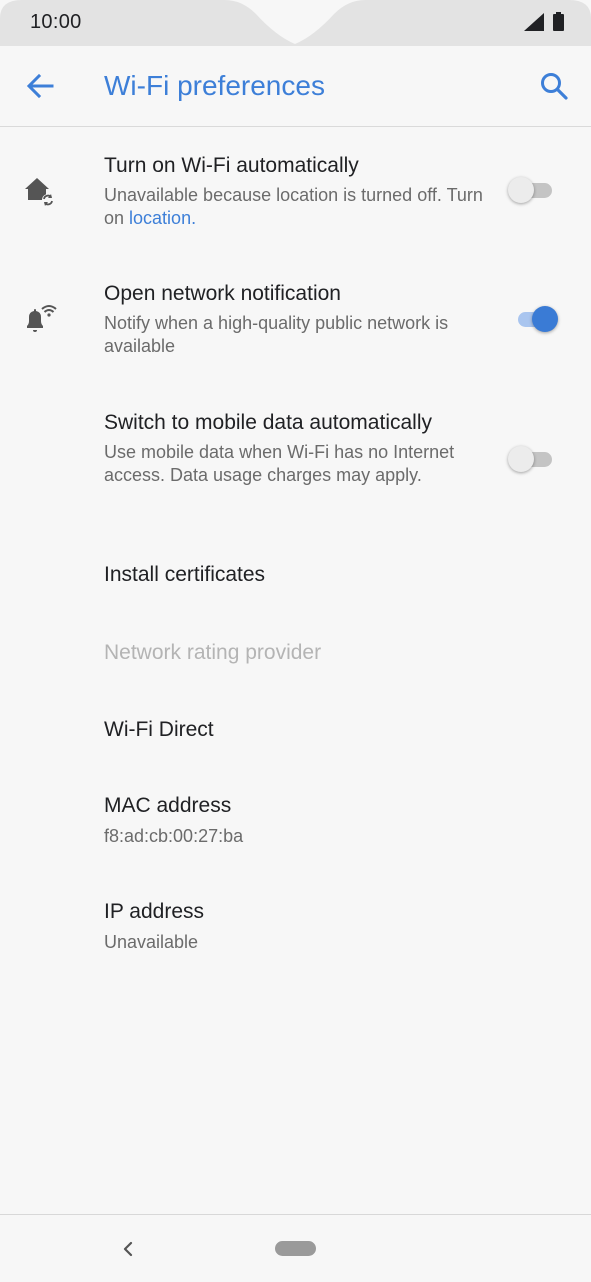 The width and height of the screenshot is (591, 1282). Describe the element at coordinates (295, 821) in the screenshot. I see `pref-mac-address: MAC address f8:ad:cb:00:27:ba` at that location.